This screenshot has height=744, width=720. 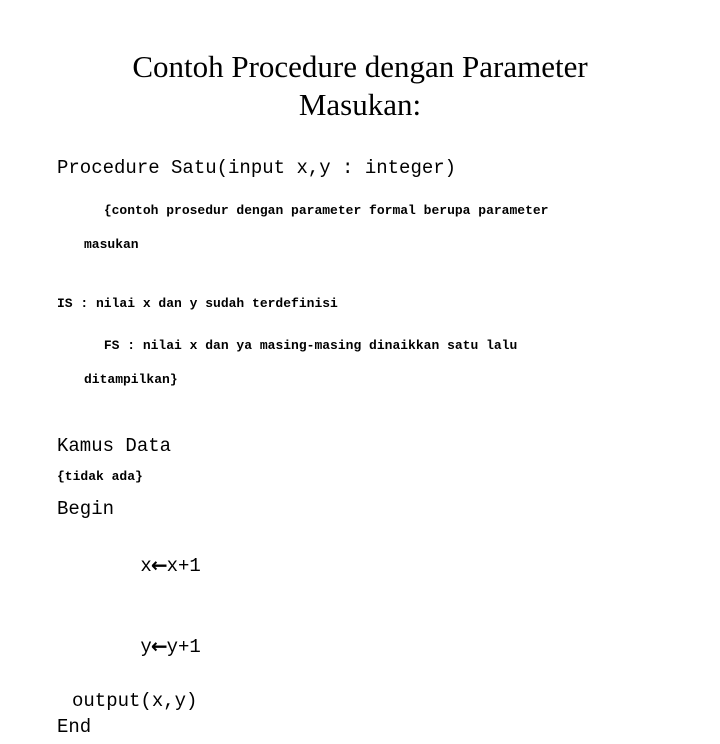 I want to click on kamus-data-content: {tidak ada}, so click(x=100, y=476).